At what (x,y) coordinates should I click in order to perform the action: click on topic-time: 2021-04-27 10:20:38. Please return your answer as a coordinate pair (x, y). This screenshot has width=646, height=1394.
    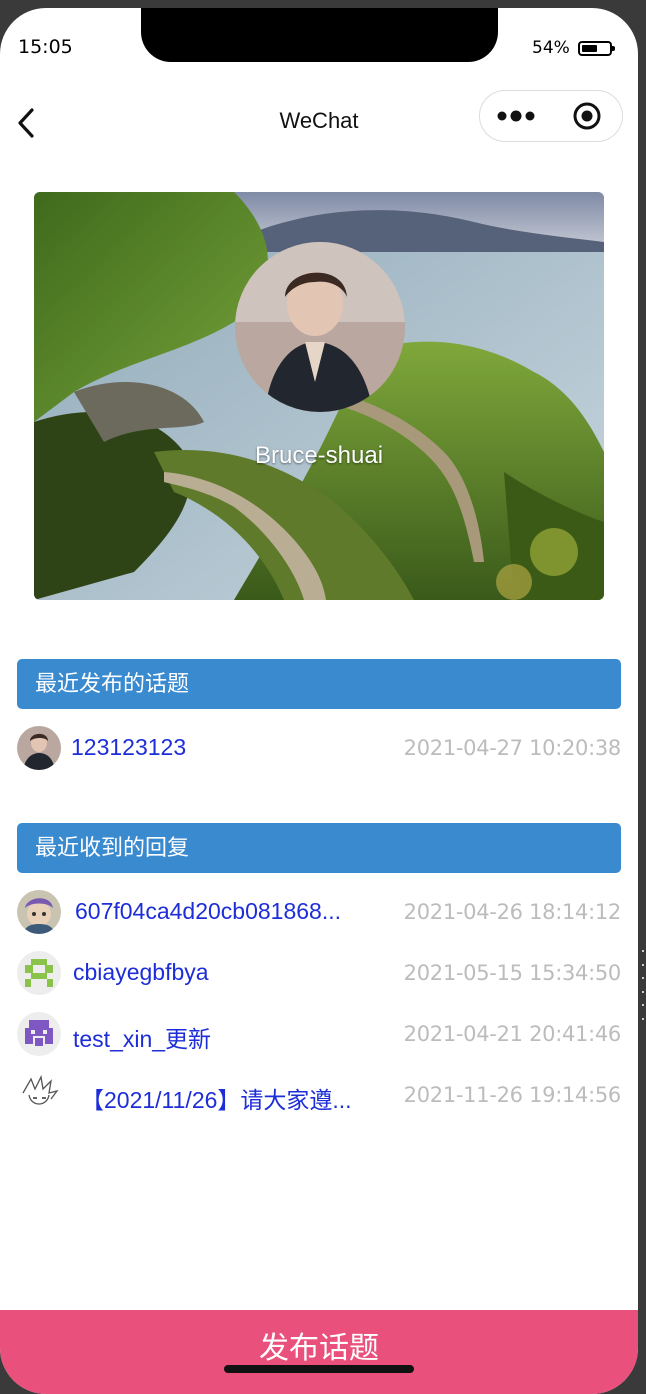
    Looking at the image, I should click on (512, 748).